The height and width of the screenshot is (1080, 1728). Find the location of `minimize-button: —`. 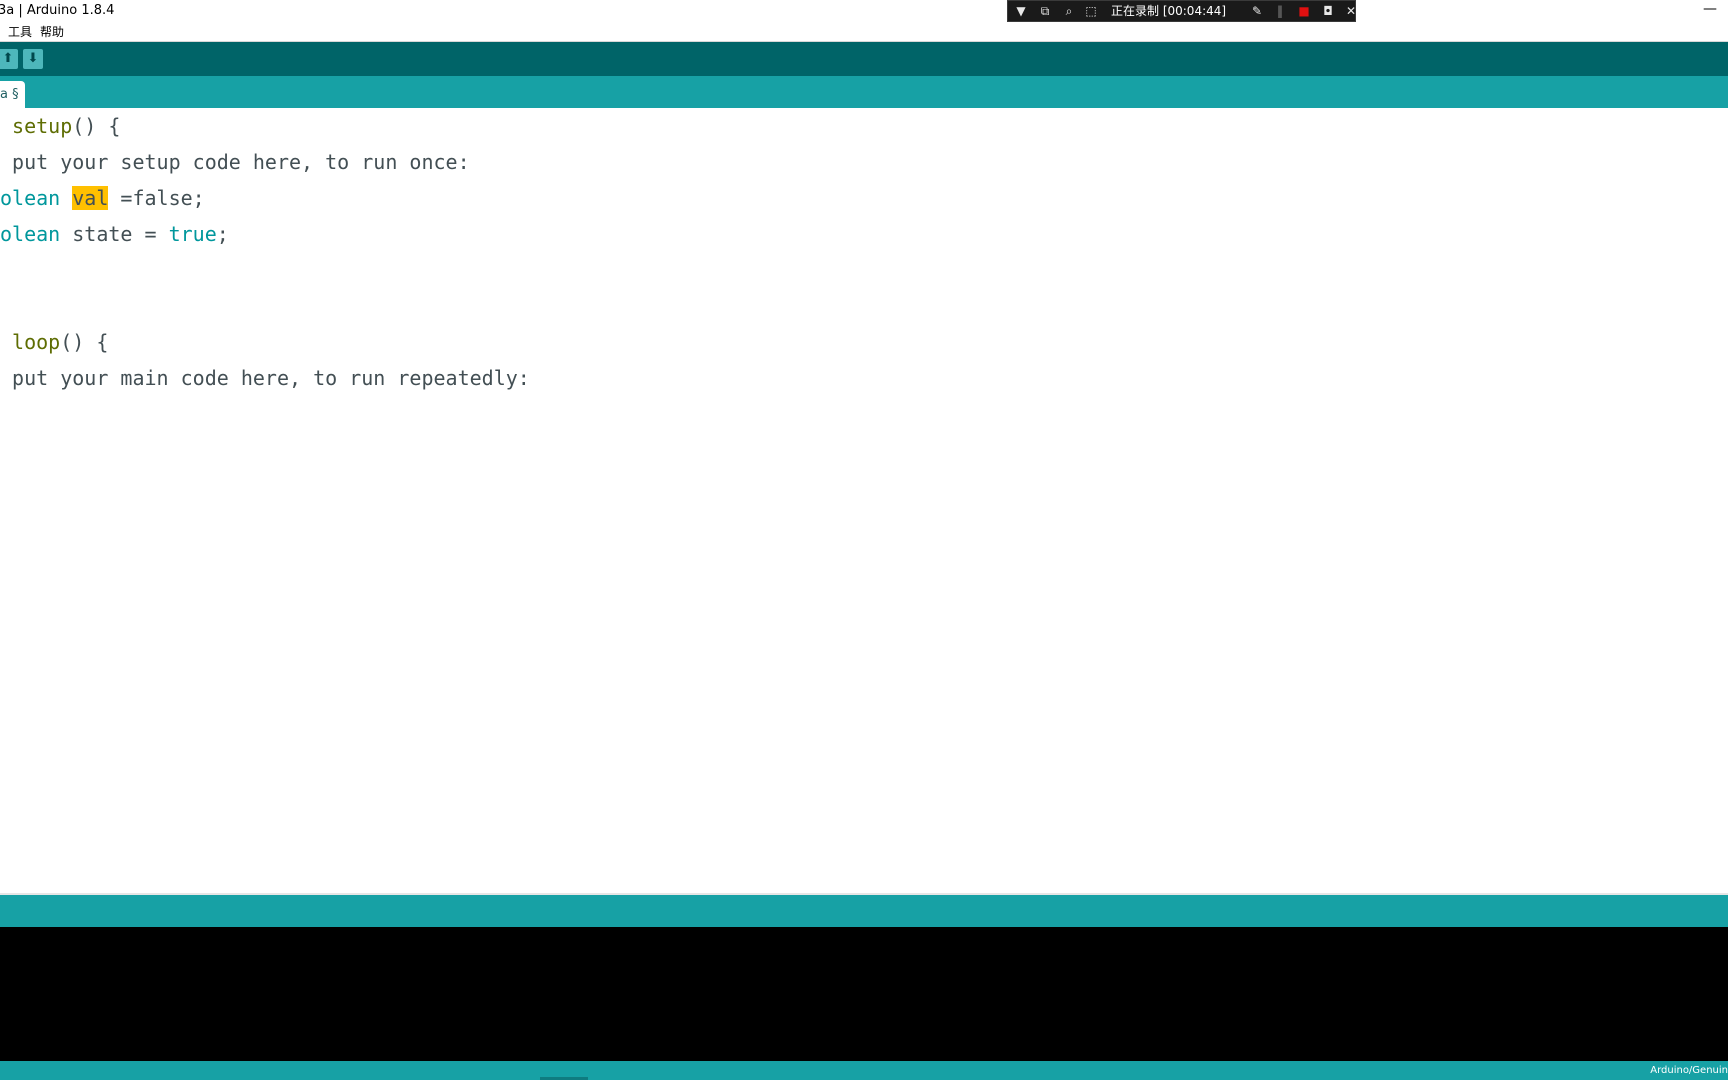

minimize-button: — is located at coordinates (1710, 11).